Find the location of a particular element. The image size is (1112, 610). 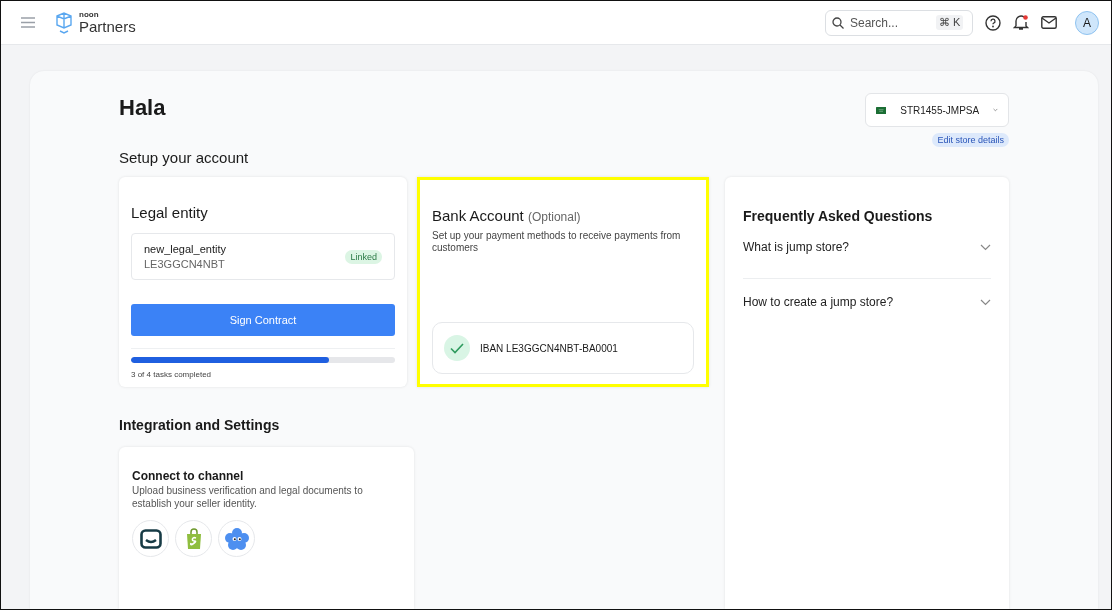

optional-label: (Optional) is located at coordinates (554, 217).